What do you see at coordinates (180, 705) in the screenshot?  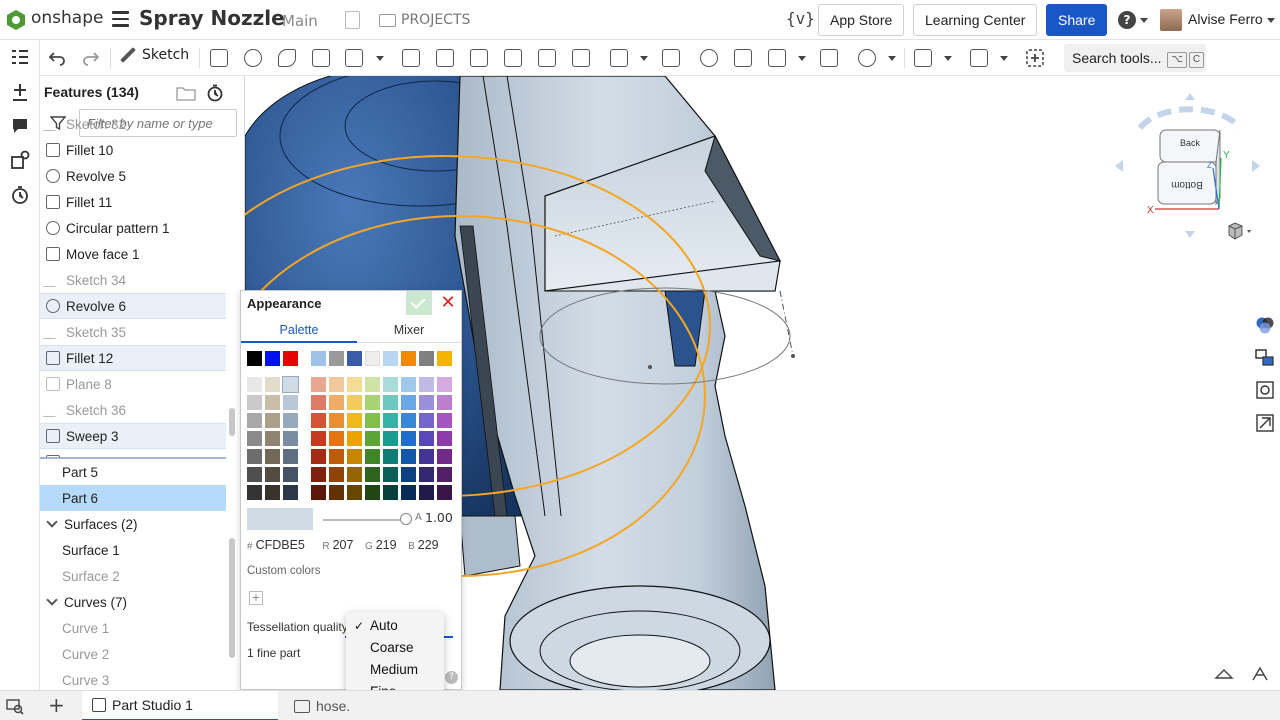 I see `tab-part-studio-1: Part Studio 1` at bounding box center [180, 705].